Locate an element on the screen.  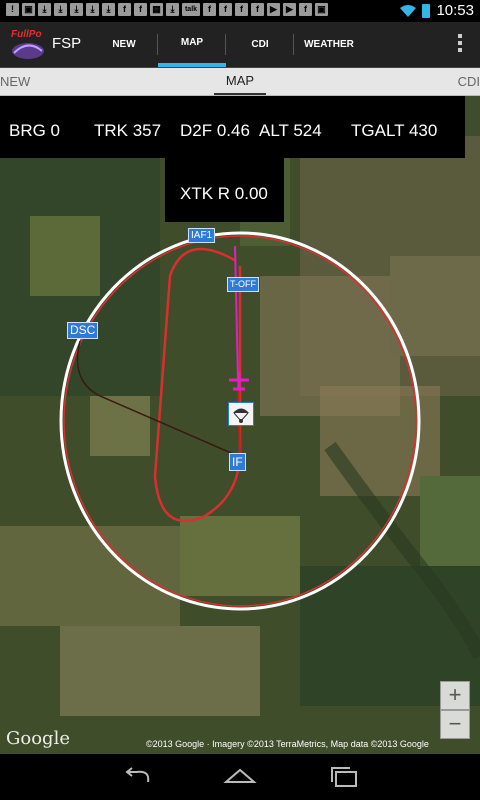
zoom-out-button: − is located at coordinates (455, 724).